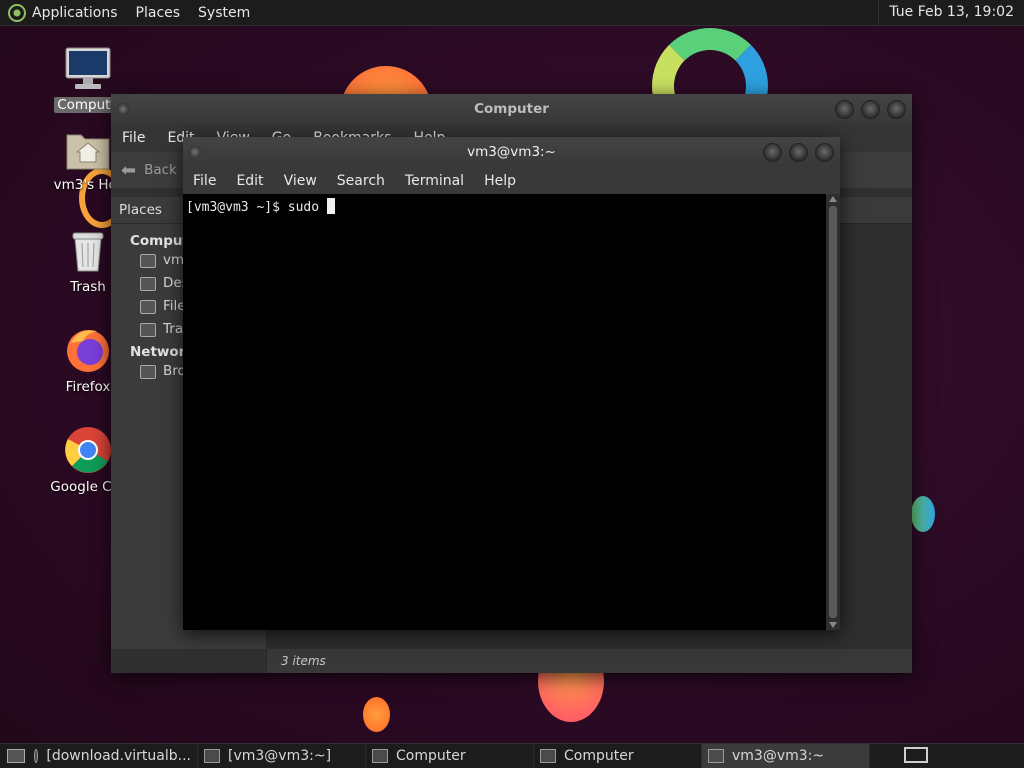  I want to click on show-desktop-icon, so click(16, 756).